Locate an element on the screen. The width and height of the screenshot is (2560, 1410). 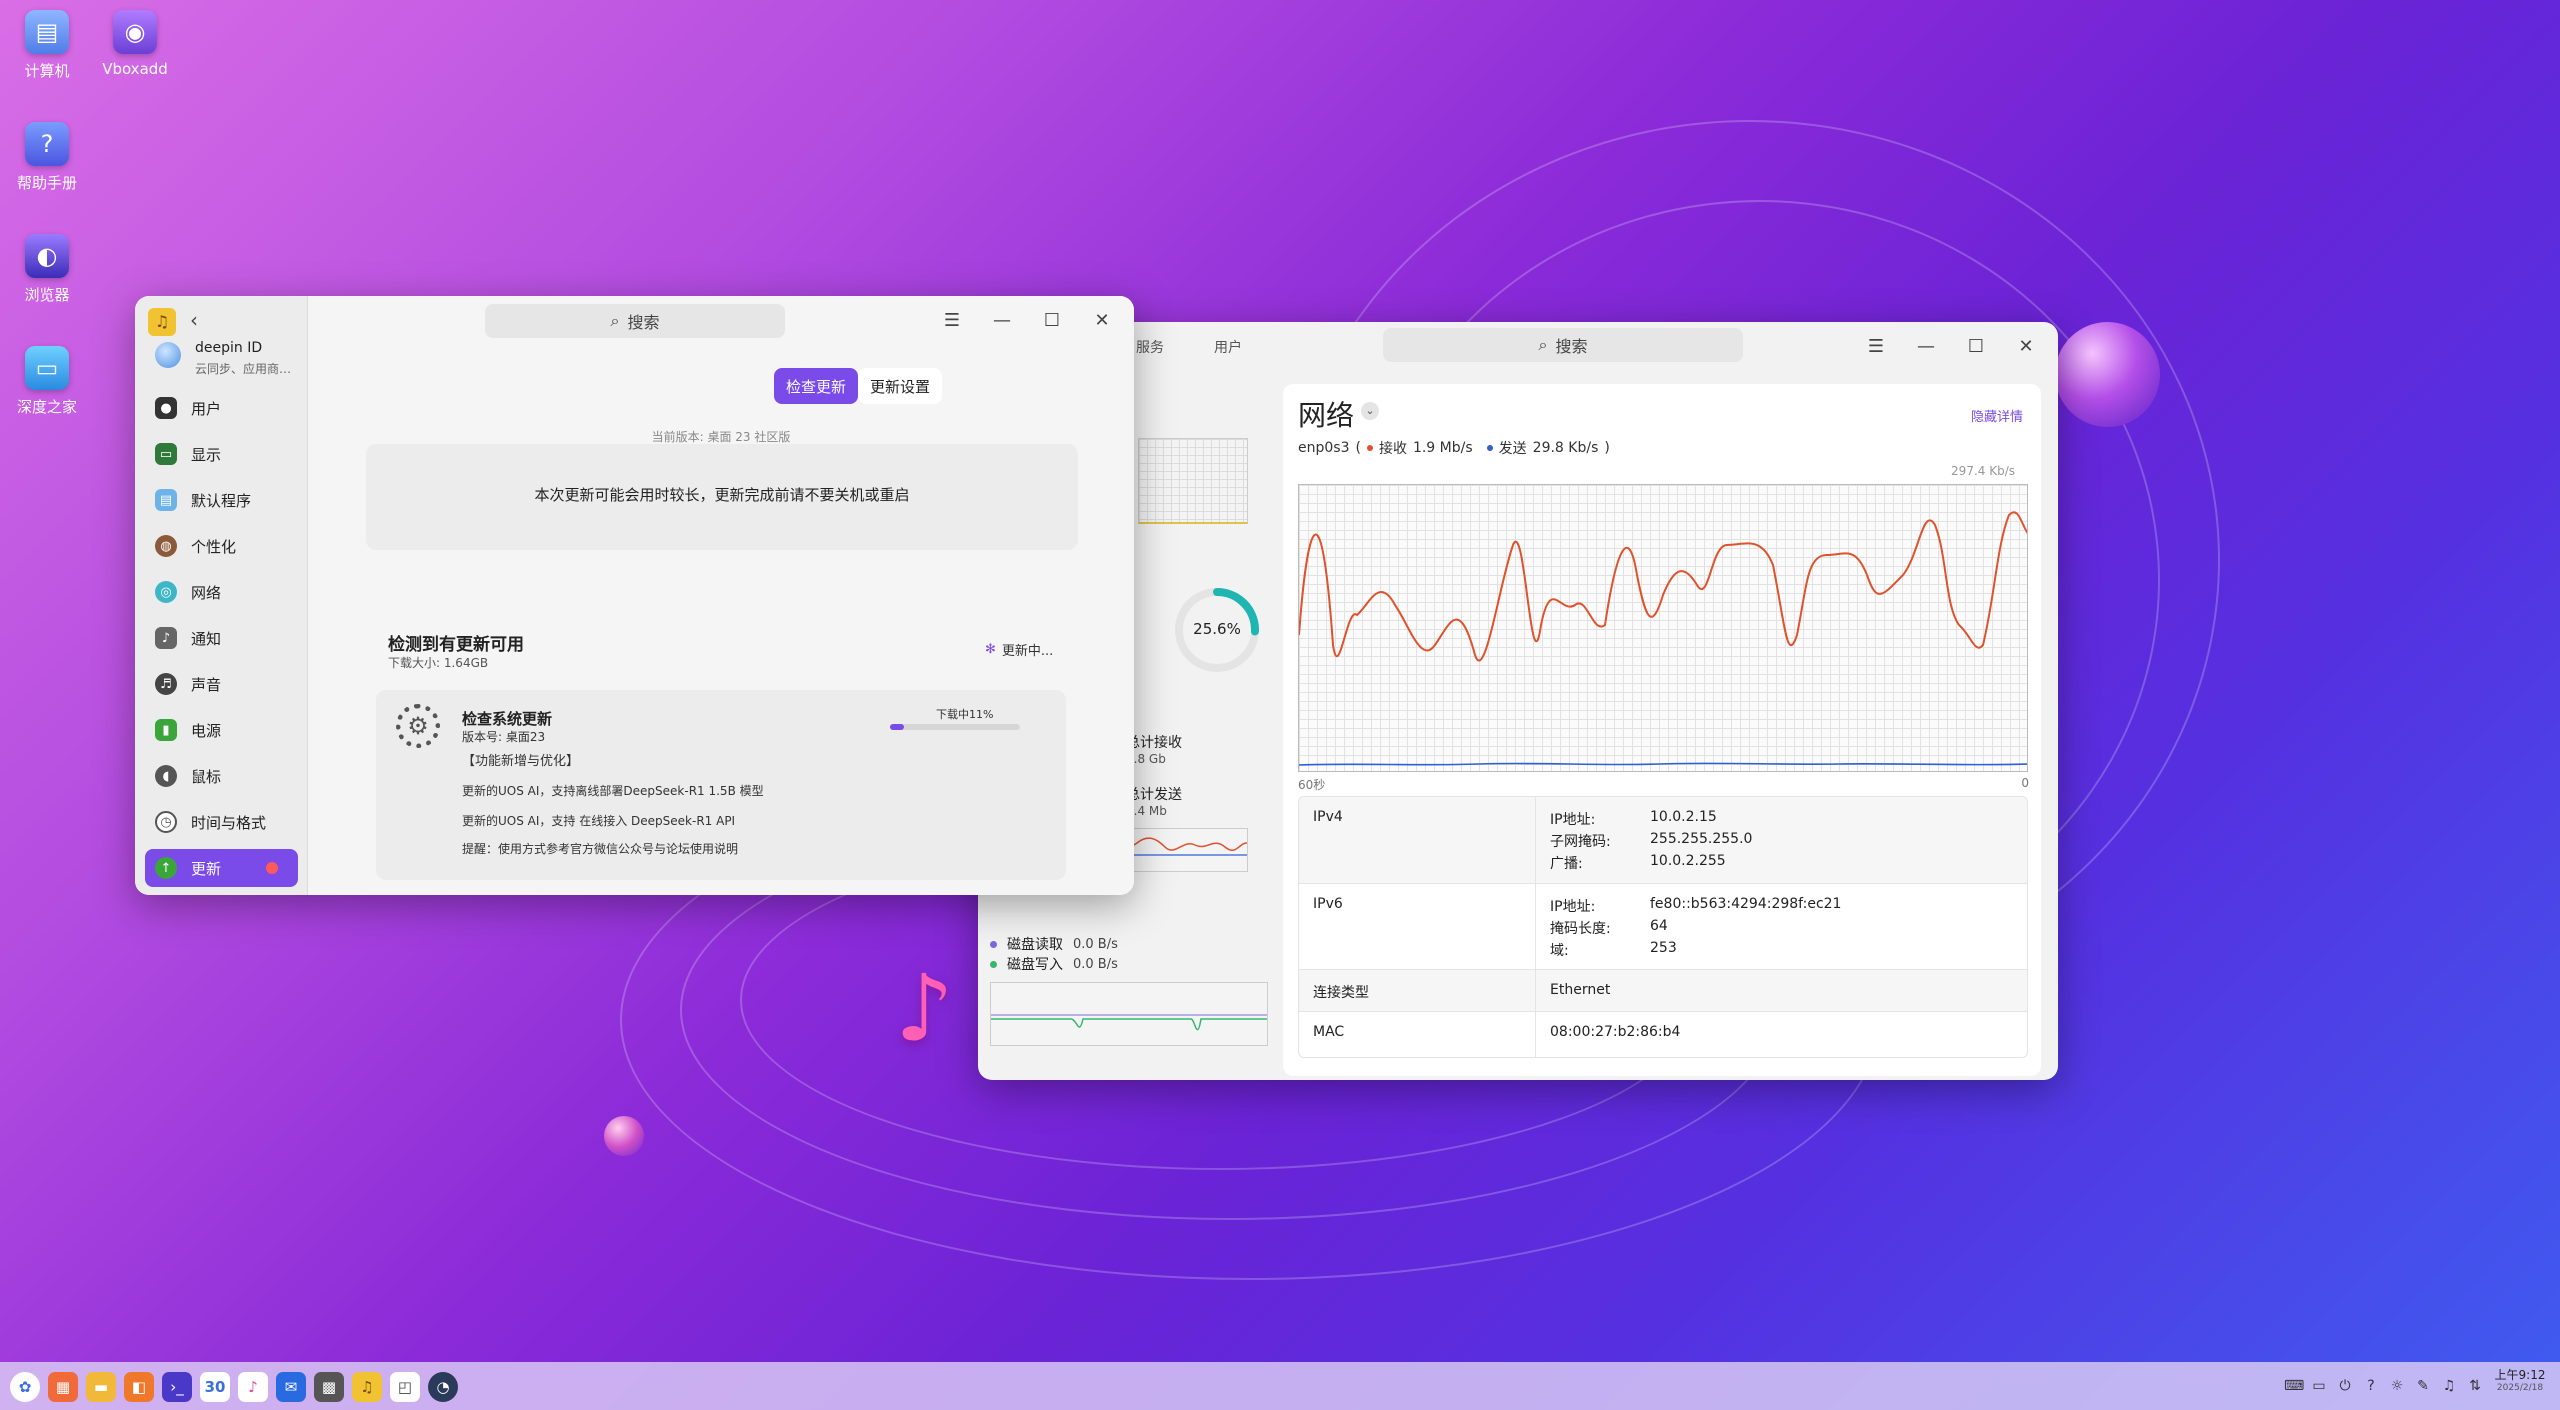
sidebar-item-sound: ♬ 声音 is located at coordinates (221, 684).